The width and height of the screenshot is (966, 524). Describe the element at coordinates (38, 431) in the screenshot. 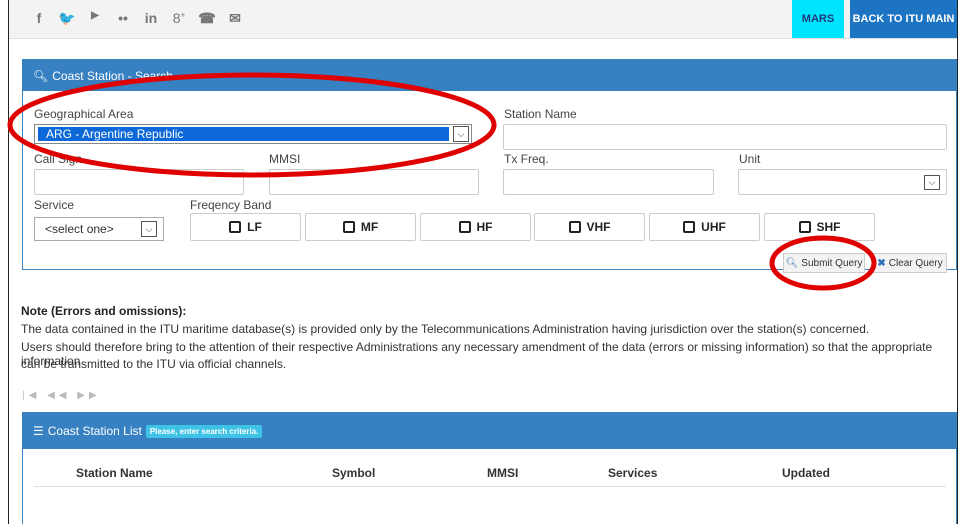

I see `list-icon: ☰` at that location.